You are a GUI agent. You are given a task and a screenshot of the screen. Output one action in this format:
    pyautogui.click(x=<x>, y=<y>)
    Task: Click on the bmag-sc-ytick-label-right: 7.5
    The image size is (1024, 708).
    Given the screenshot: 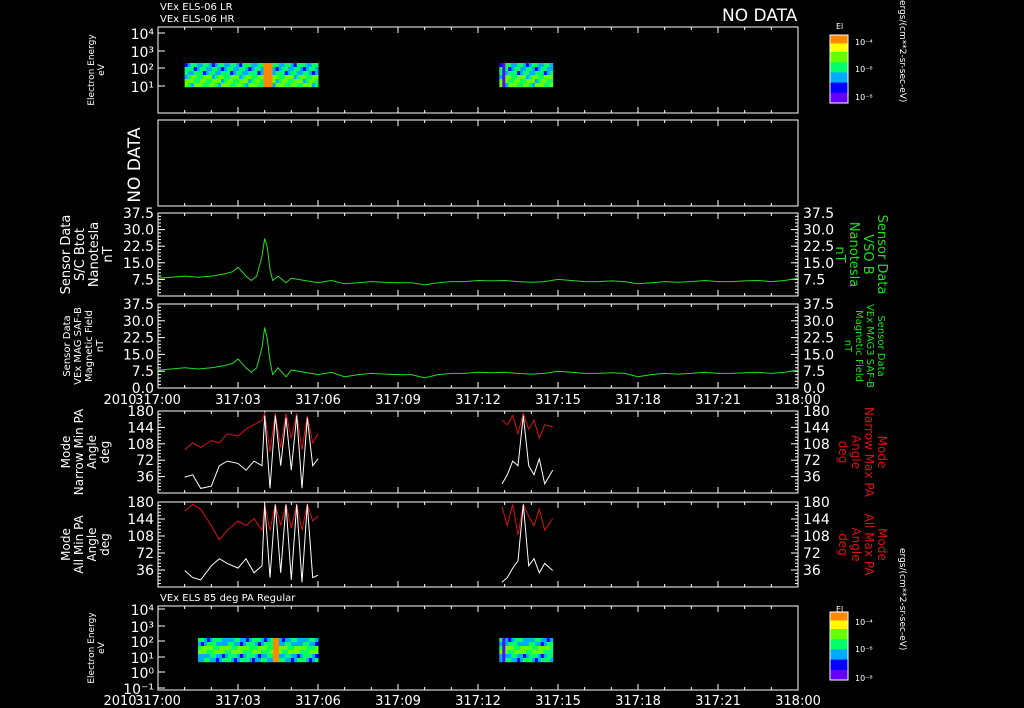 What is the action you would take?
    pyautogui.click(x=814, y=280)
    